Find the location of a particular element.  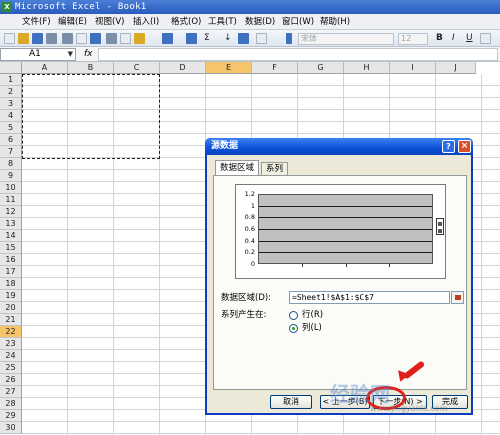

cancel-button: 取消 is located at coordinates (291, 402).